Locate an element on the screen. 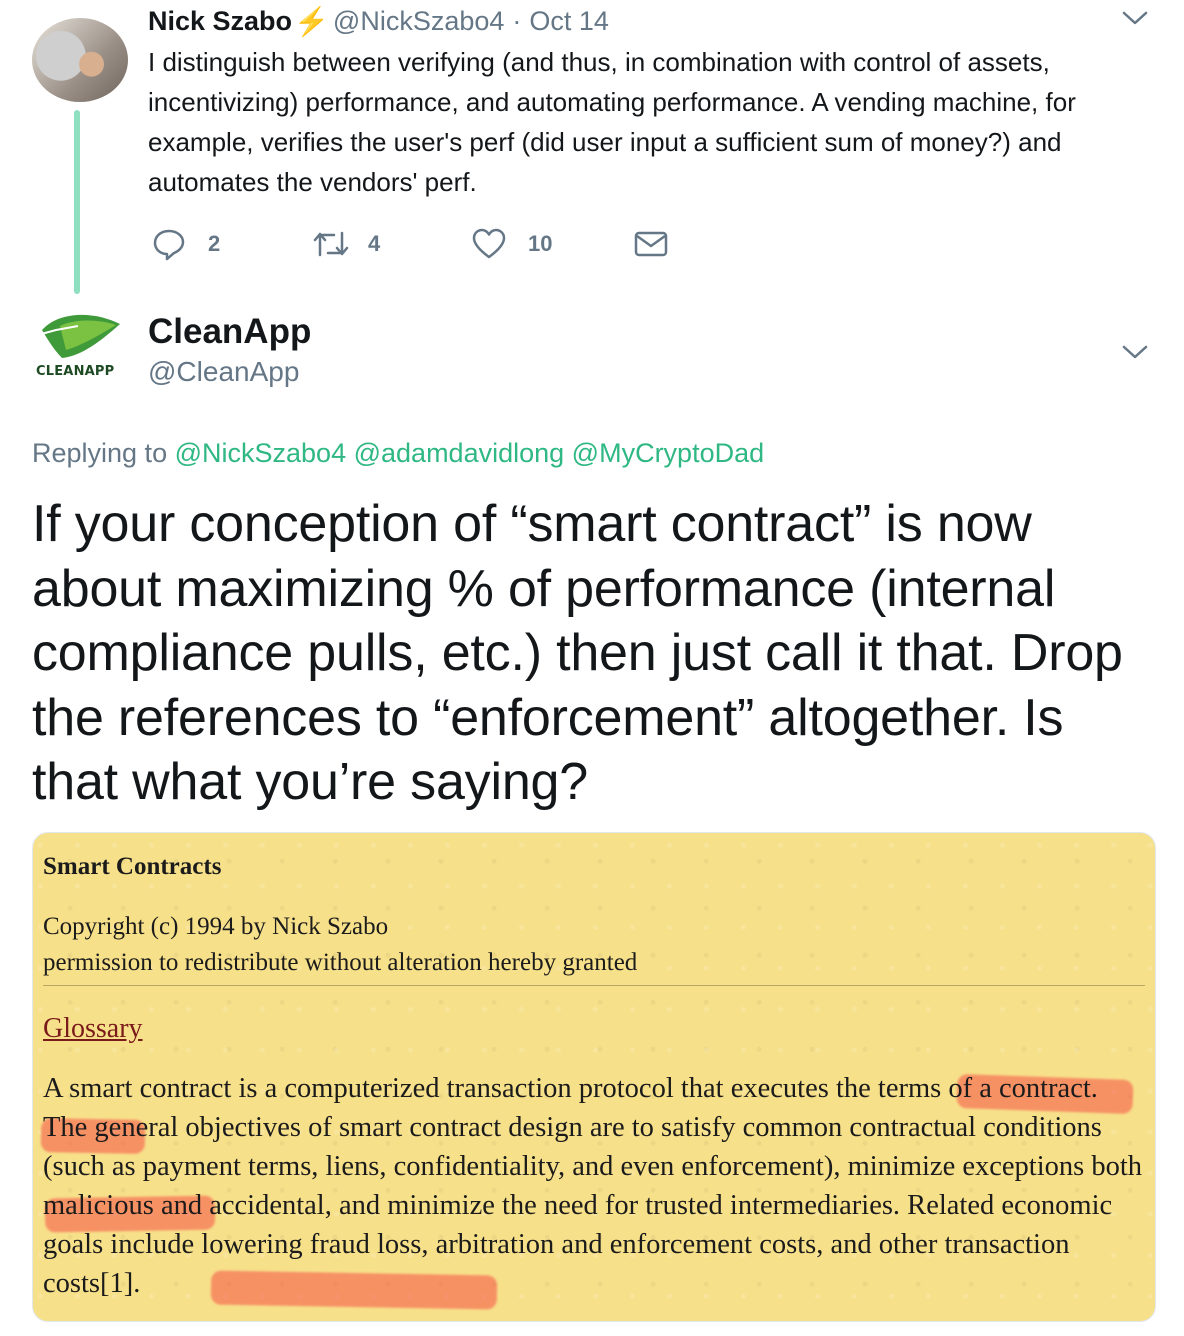  lightning-icon: ⚡ is located at coordinates (311, 21).